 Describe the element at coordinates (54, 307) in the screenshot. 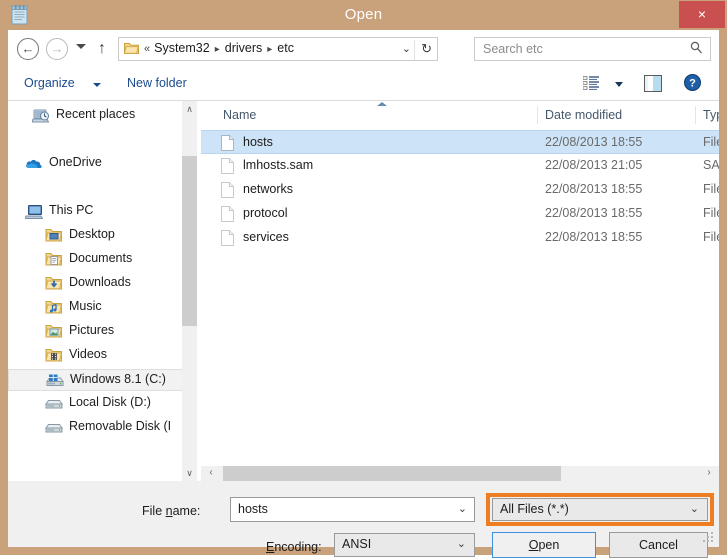

I see `music-folder-icon` at that location.